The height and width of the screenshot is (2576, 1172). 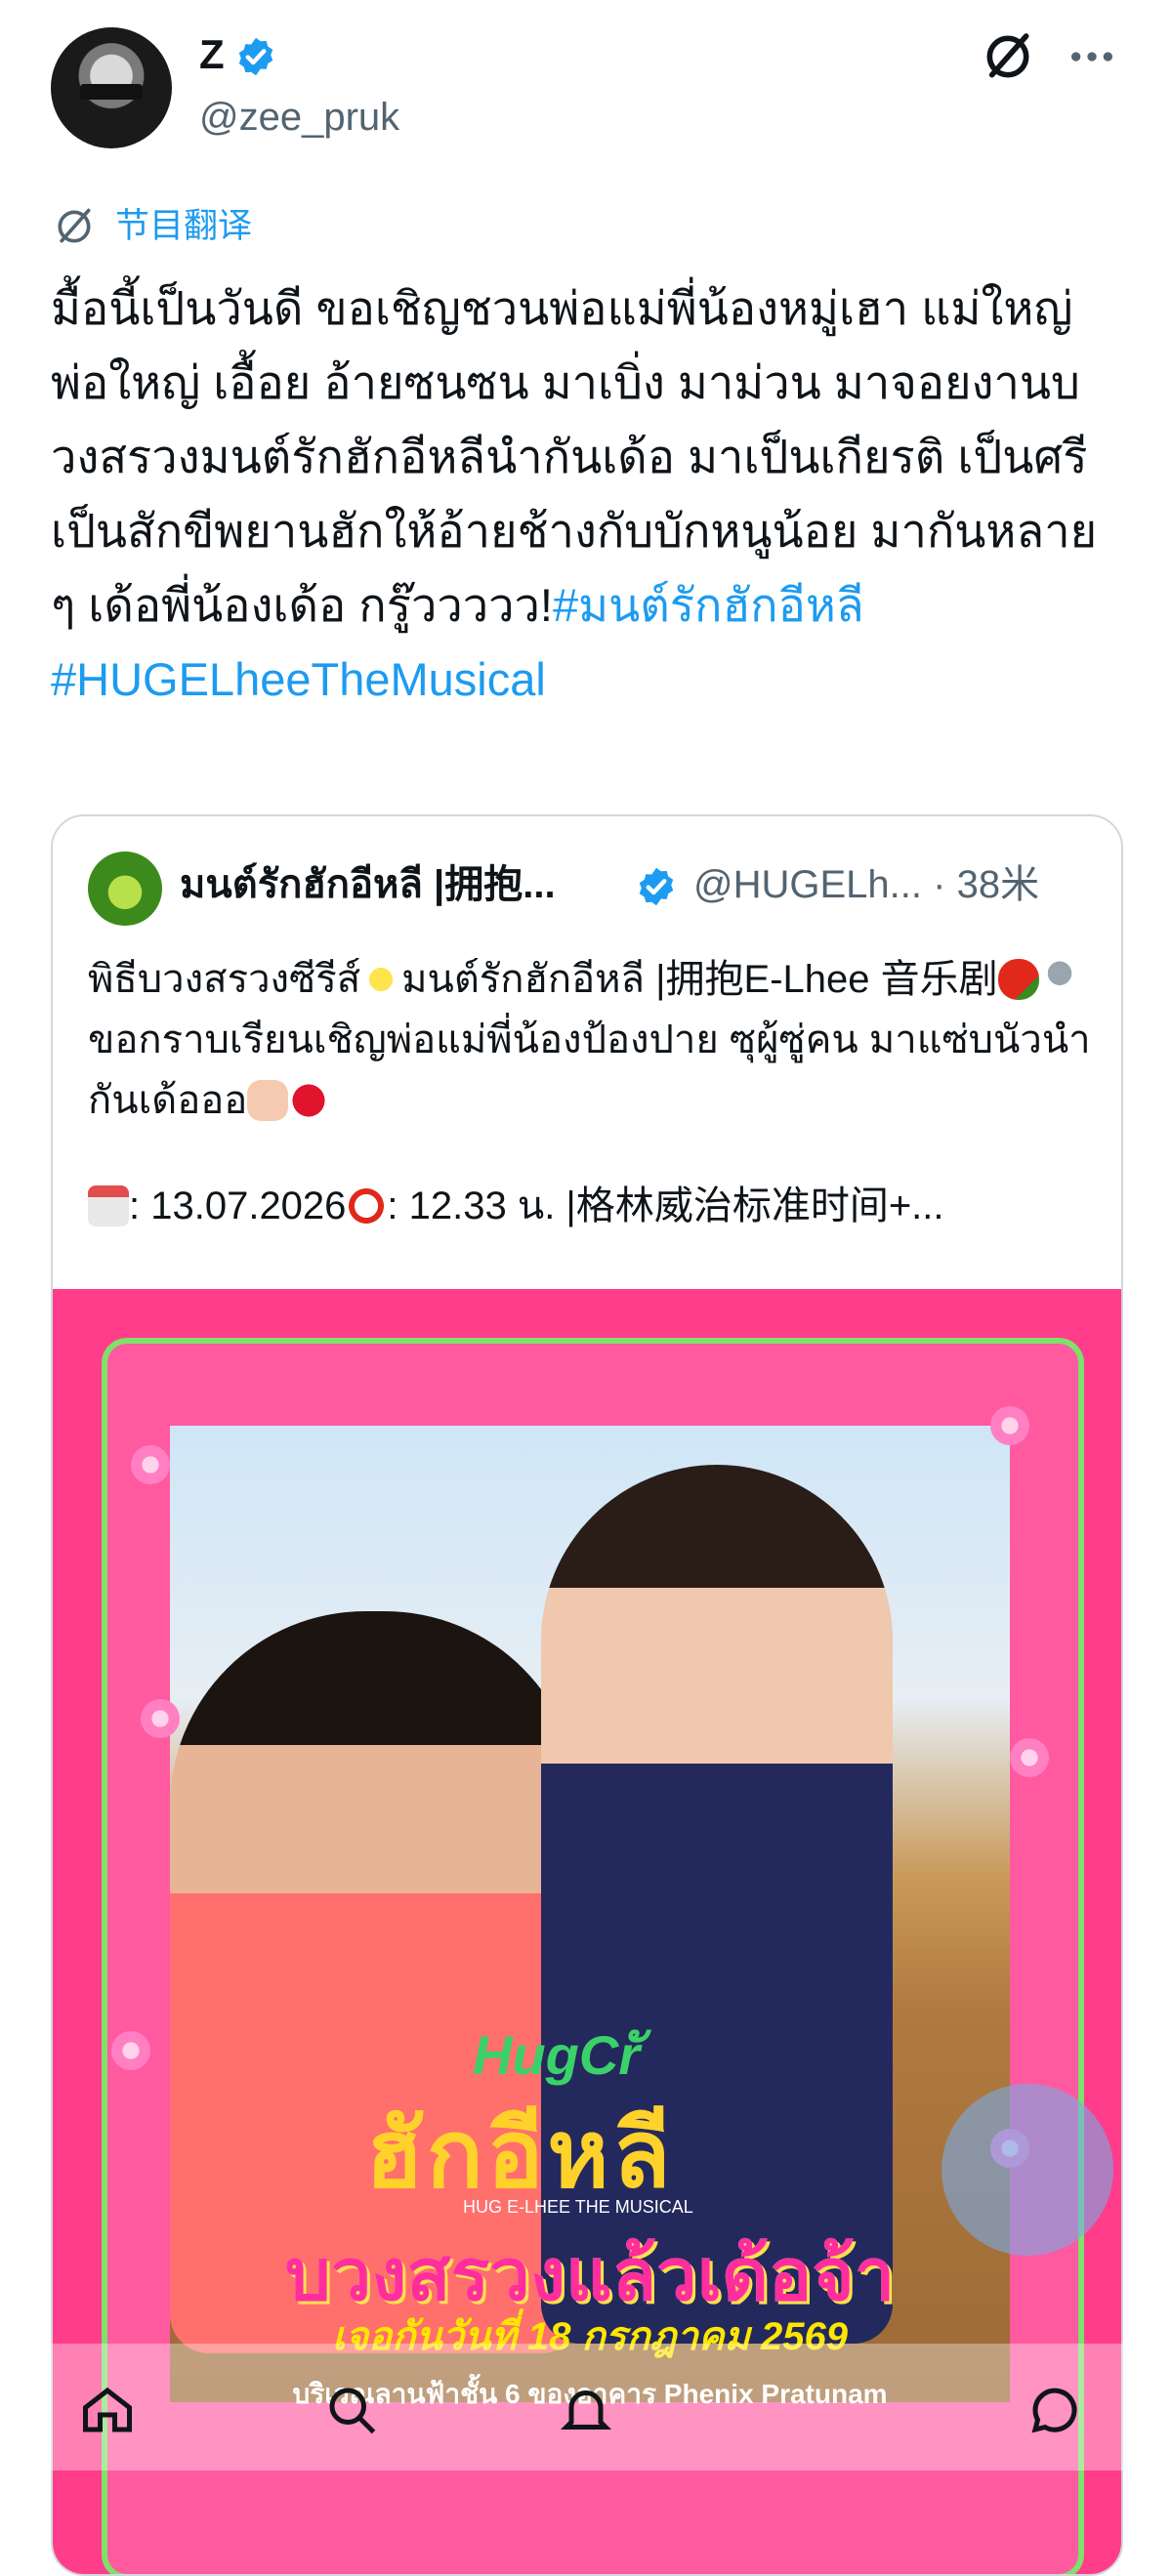 What do you see at coordinates (578, 2207) in the screenshot?
I see `poster-subtitle: HUG E-LHEE THE MUSICAL` at bounding box center [578, 2207].